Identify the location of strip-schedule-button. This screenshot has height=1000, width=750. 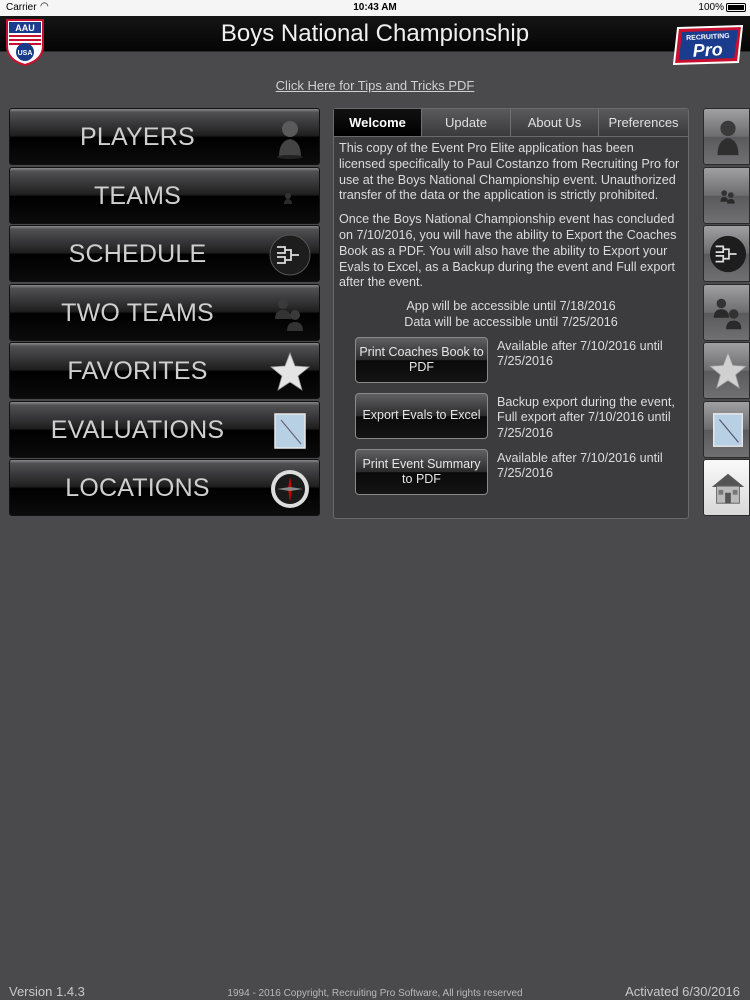
(726, 253).